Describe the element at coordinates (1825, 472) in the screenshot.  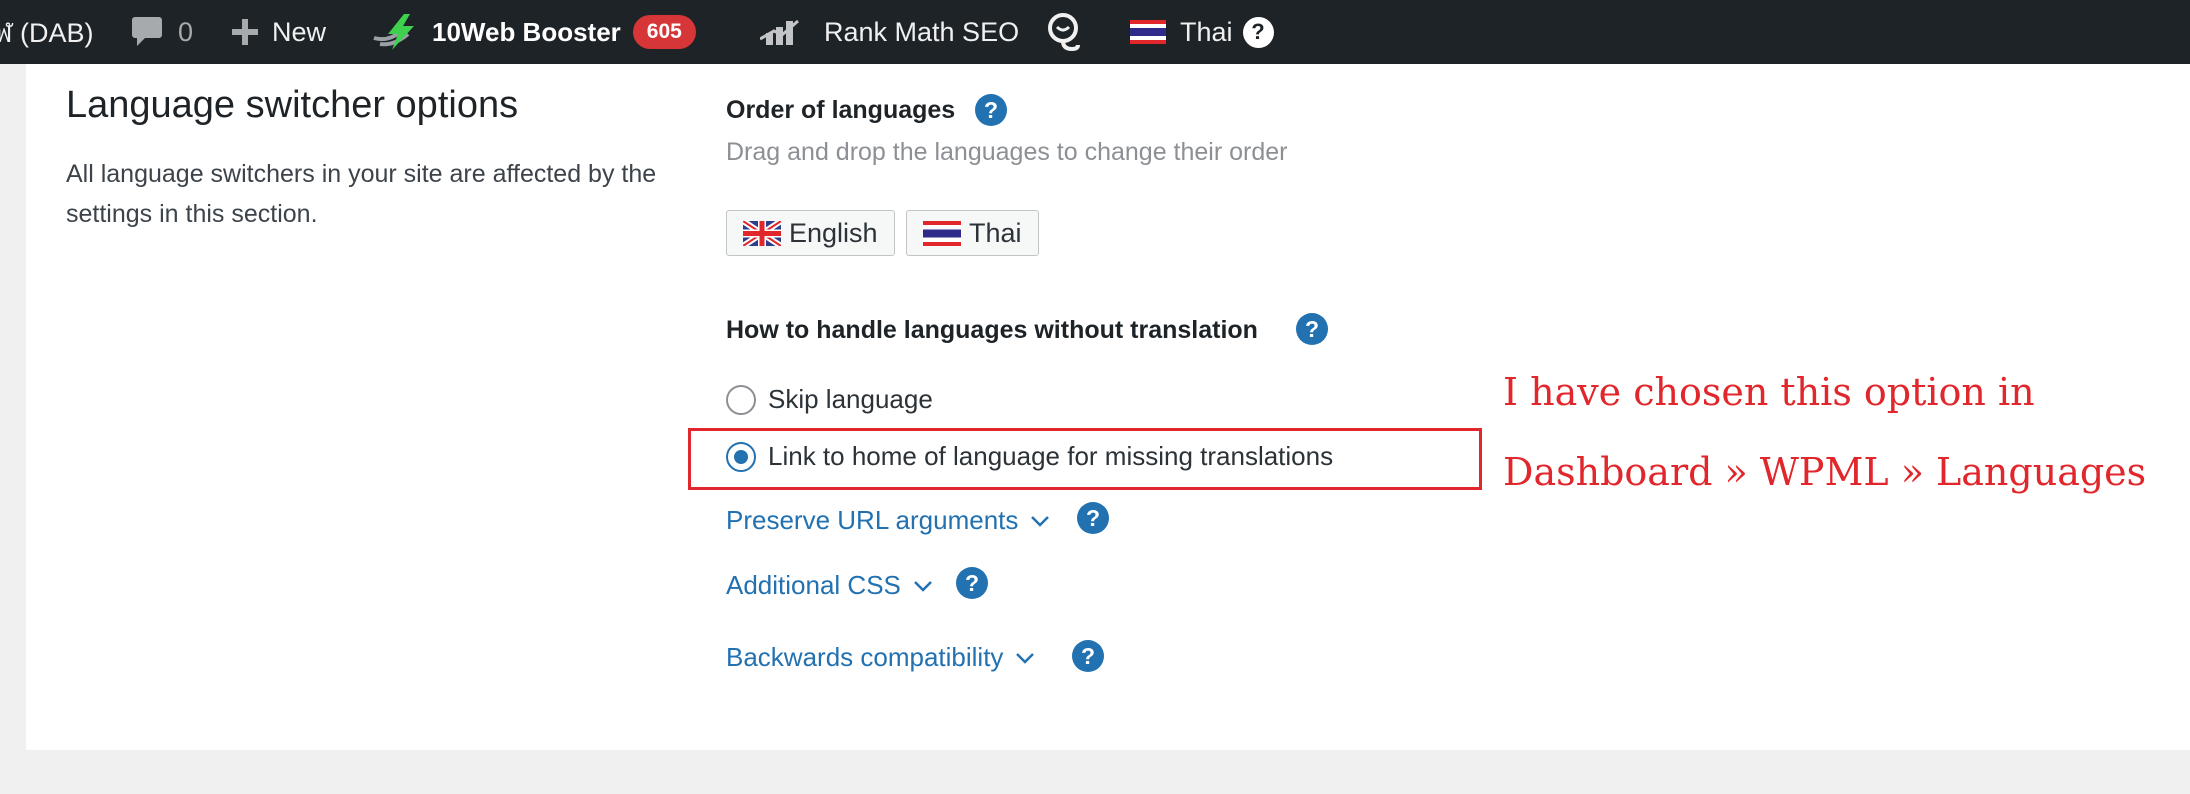
I see `annotation-line-2: Dashboard » WPML » Languages` at that location.